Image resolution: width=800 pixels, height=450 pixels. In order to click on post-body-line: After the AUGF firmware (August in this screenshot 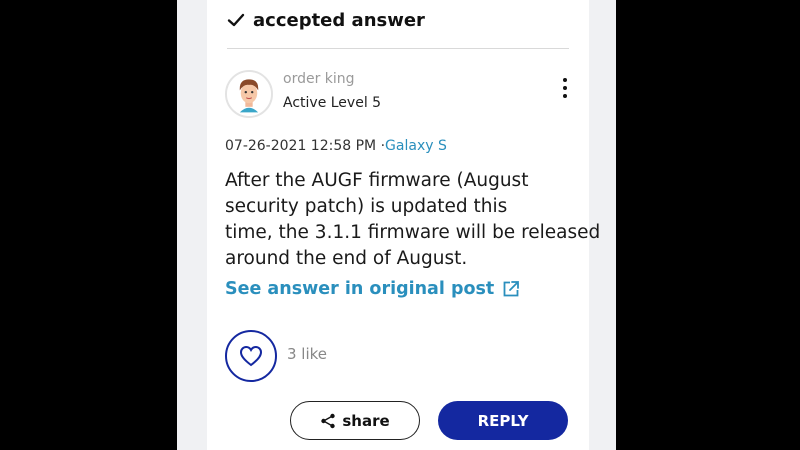, I will do `click(377, 180)`.